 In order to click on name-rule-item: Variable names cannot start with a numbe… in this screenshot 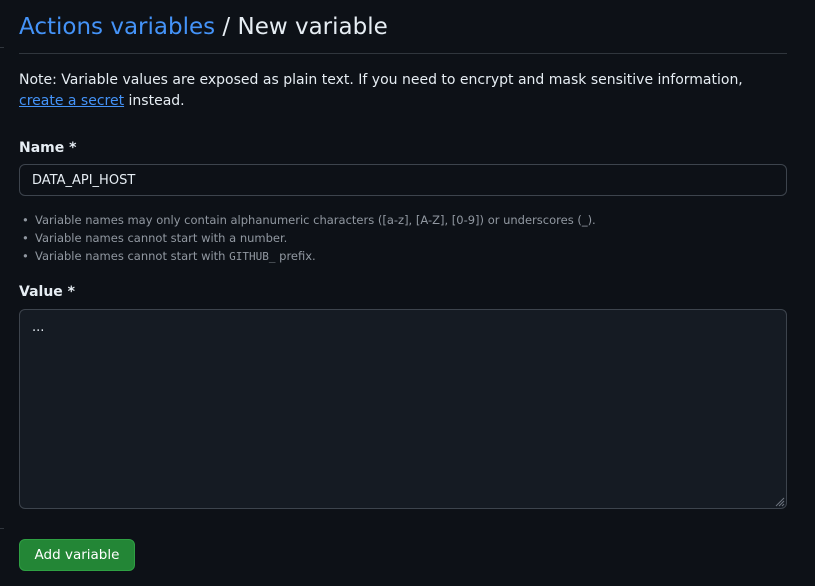, I will do `click(309, 238)`.